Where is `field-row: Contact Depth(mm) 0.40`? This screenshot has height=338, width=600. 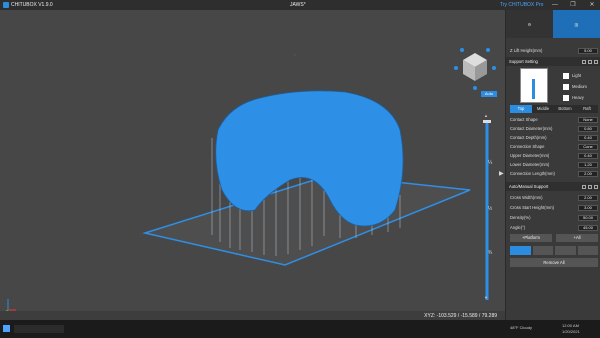
field-row: Contact Depth(mm) 0.40 is located at coordinates (554, 137).